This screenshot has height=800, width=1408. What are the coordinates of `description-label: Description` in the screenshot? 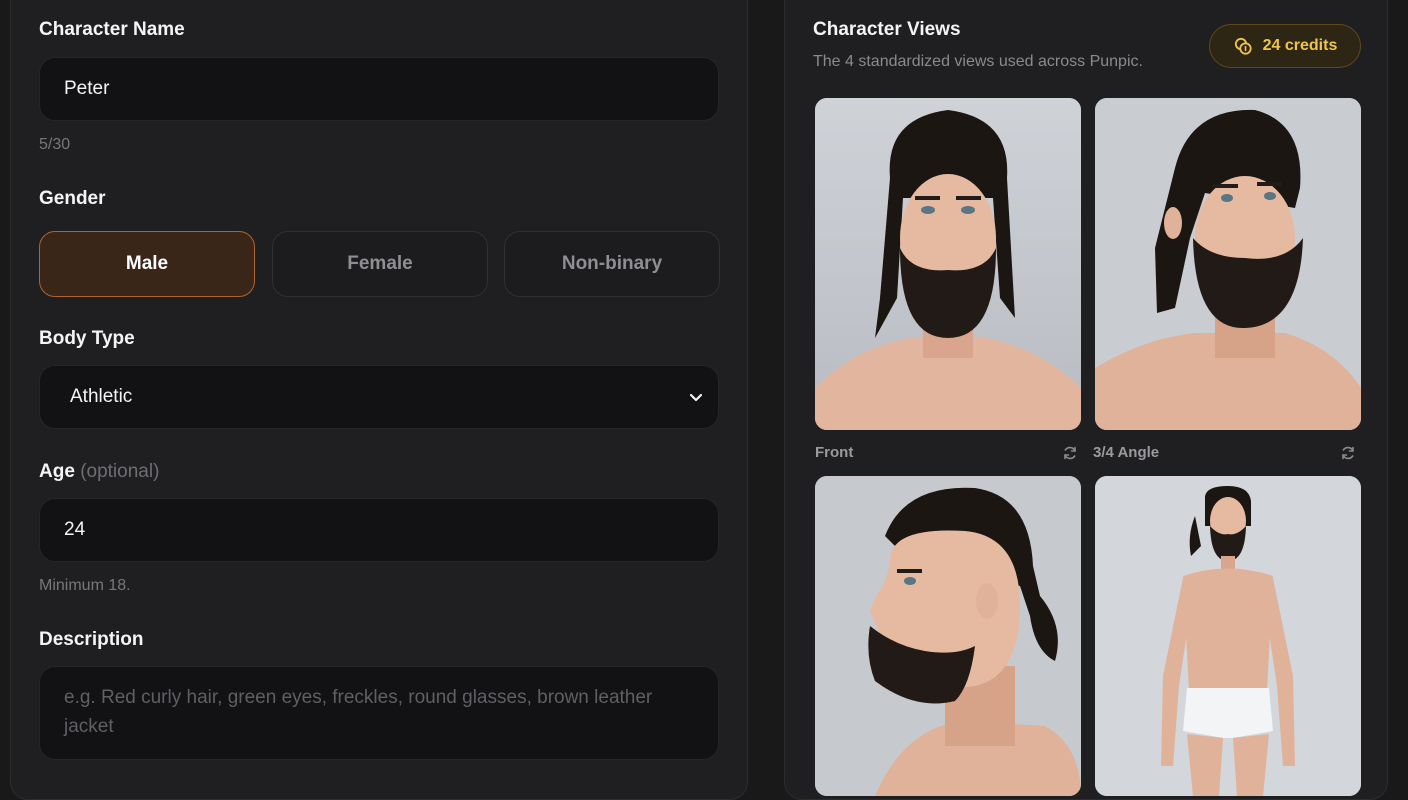 It's located at (91, 639).